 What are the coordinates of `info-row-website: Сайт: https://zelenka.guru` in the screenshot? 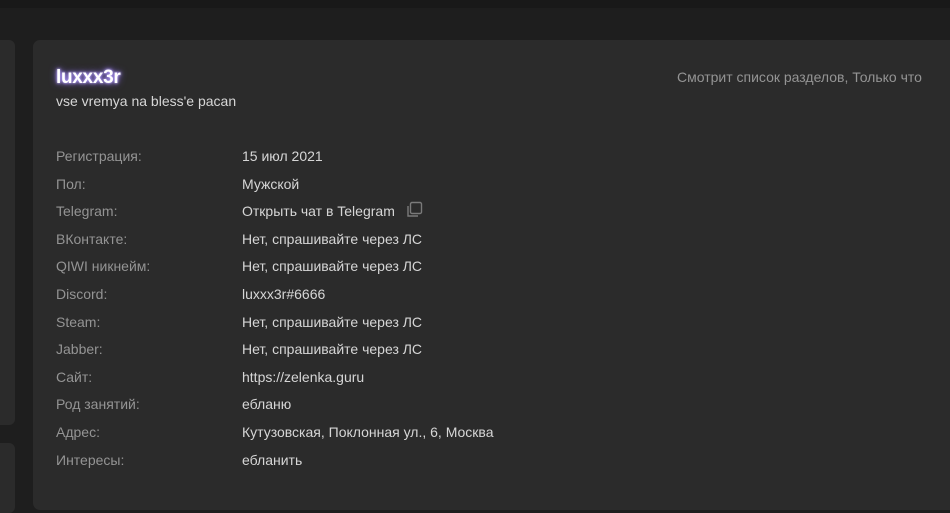 It's located at (356, 380).